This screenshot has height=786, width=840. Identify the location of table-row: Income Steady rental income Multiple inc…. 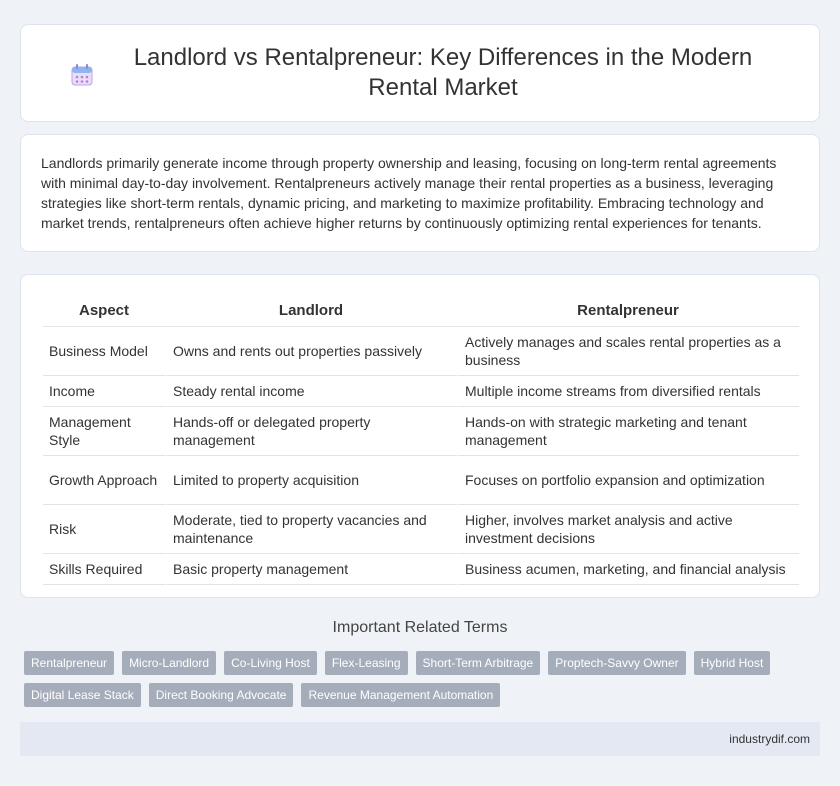
(421, 391).